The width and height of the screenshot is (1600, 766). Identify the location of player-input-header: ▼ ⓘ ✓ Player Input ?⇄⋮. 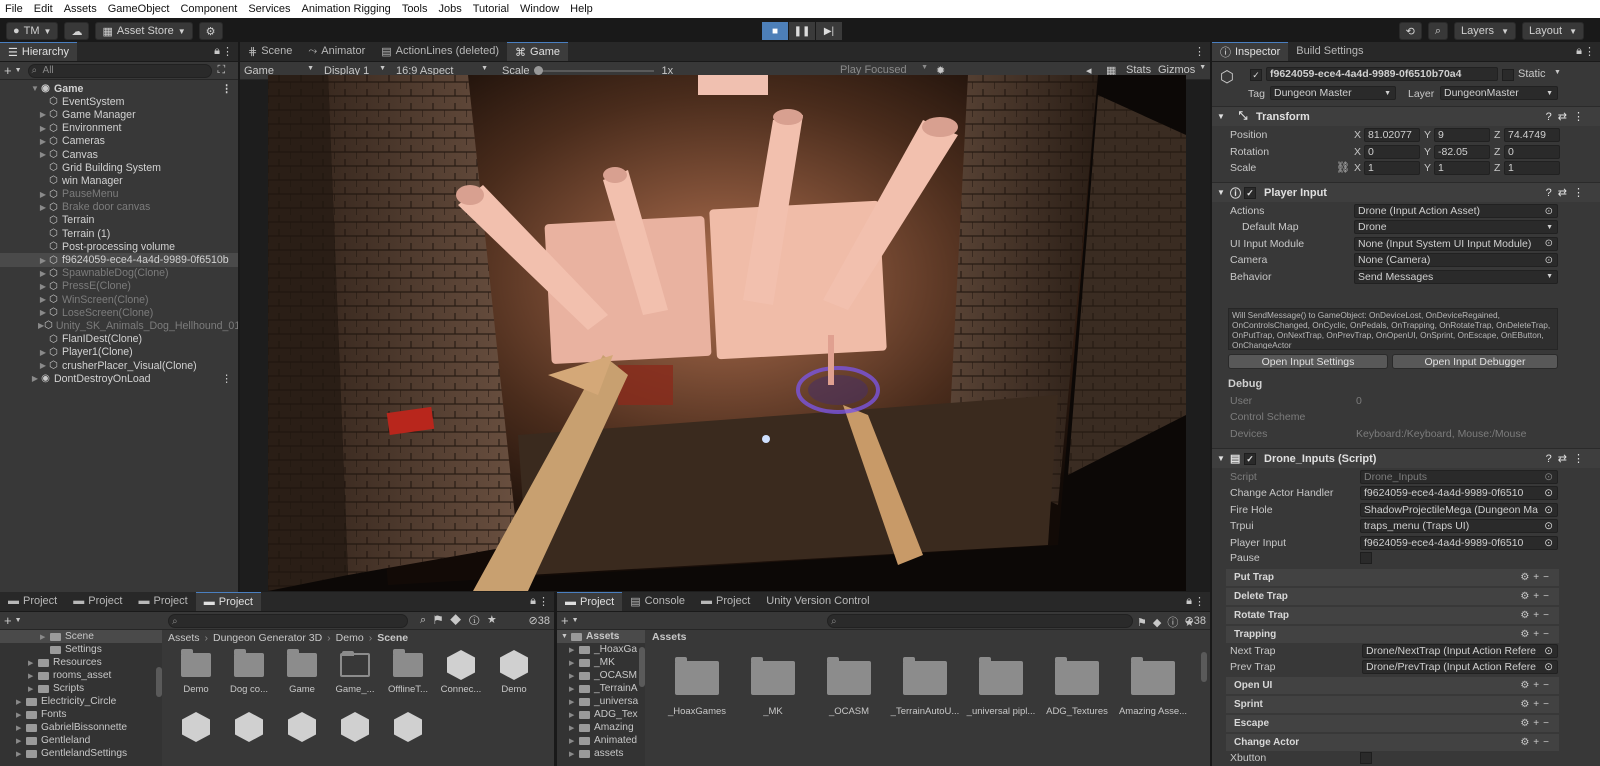
(1406, 192).